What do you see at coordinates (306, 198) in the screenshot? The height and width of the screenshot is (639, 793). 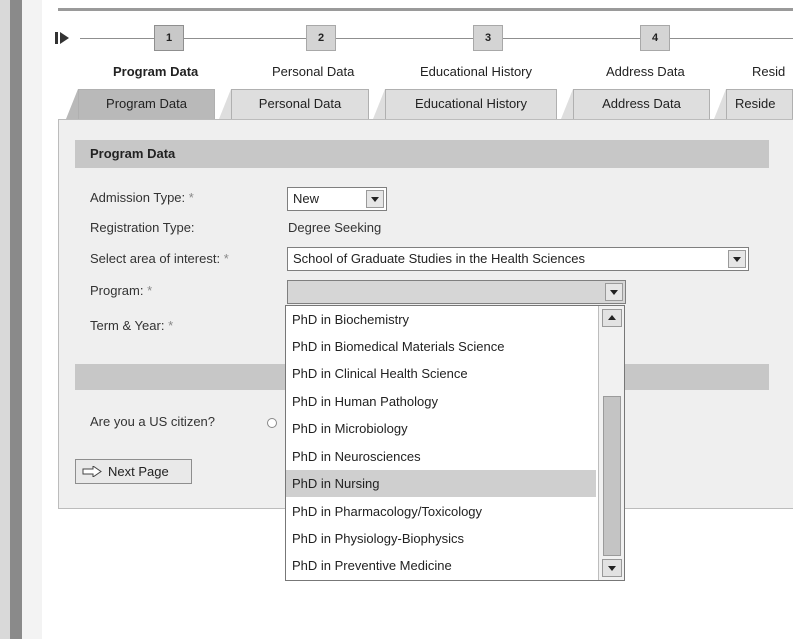 I see `admission-type-value: New` at bounding box center [306, 198].